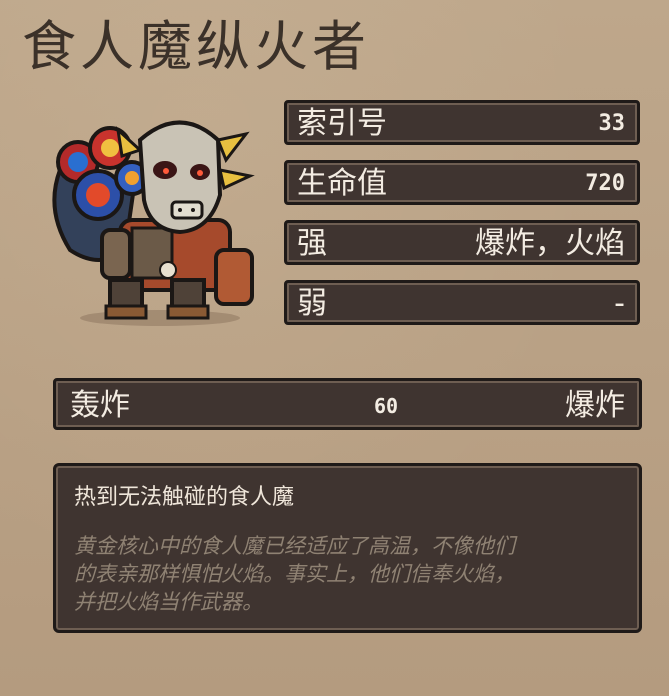 This screenshot has height=696, width=669. Describe the element at coordinates (312, 243) in the screenshot. I see `stat-label: 强` at that location.